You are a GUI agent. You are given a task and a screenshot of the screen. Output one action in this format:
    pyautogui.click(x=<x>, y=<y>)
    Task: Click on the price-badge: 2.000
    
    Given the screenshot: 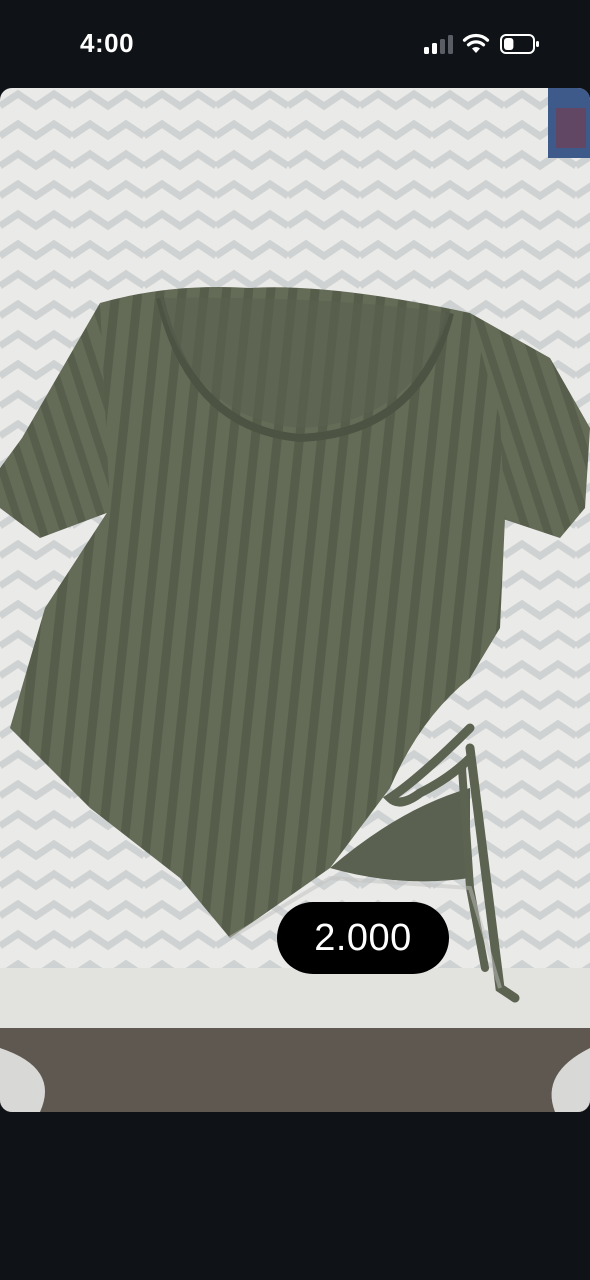 What is the action you would take?
    pyautogui.click(x=363, y=938)
    